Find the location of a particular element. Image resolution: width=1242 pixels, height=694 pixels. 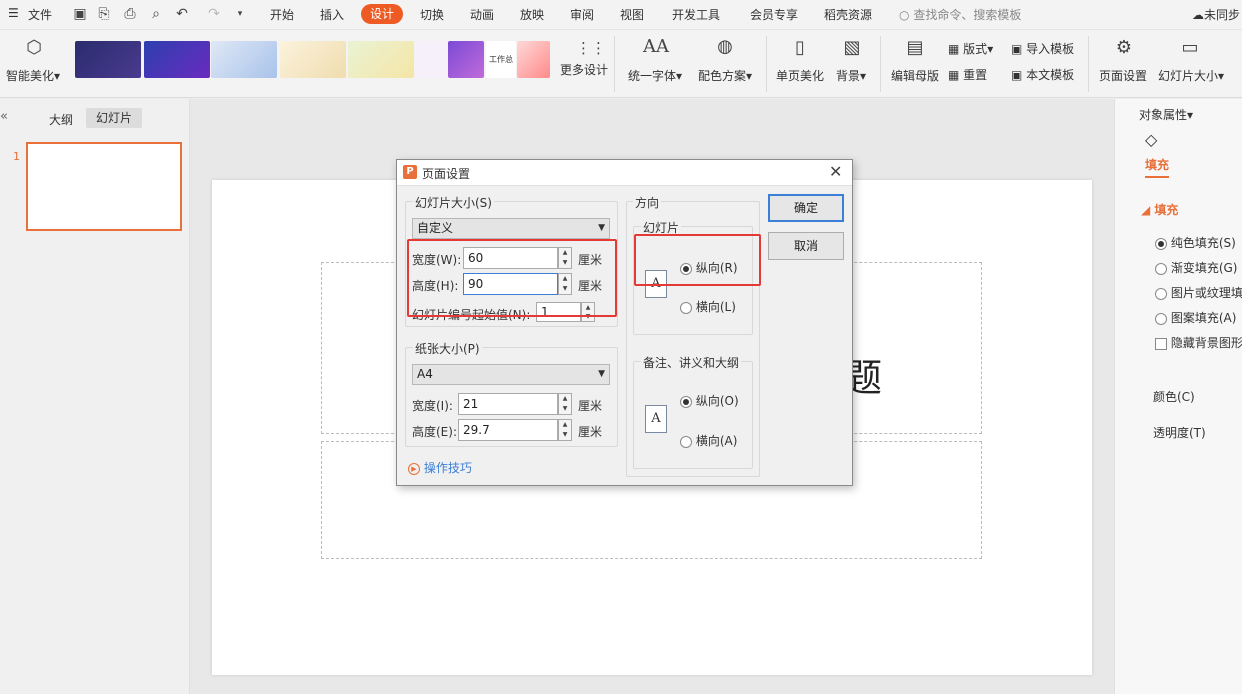

collapse-pane-icon: « is located at coordinates (4, 116).